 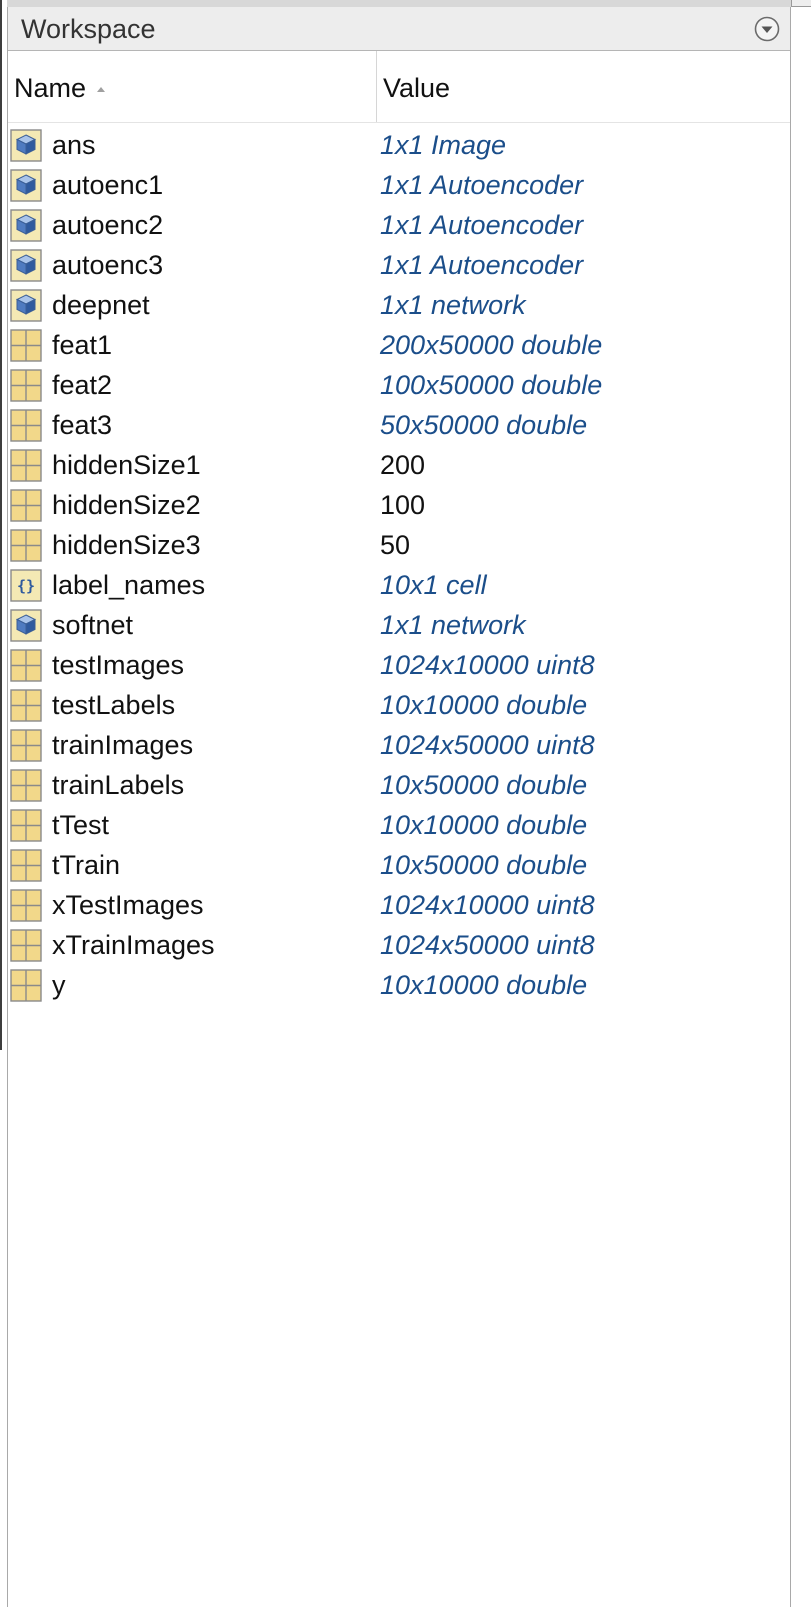 I want to click on variable-value: 200x50000 double, so click(x=491, y=345).